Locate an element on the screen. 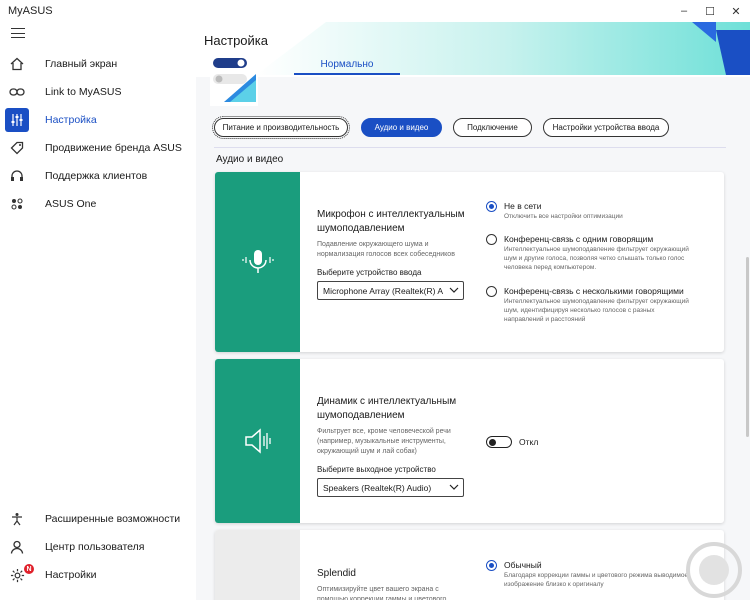 The height and width of the screenshot is (600, 750). select-value: Speakers (Realtek(R) Audio) is located at coordinates (377, 487).